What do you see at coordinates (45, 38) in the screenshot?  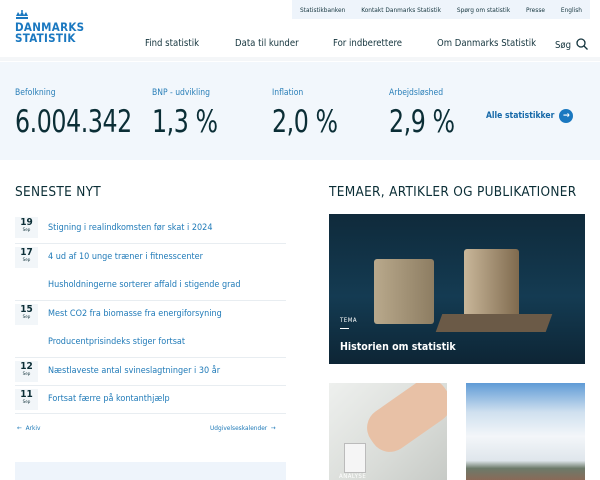 I see `logo-line2: STATISTIK` at bounding box center [45, 38].